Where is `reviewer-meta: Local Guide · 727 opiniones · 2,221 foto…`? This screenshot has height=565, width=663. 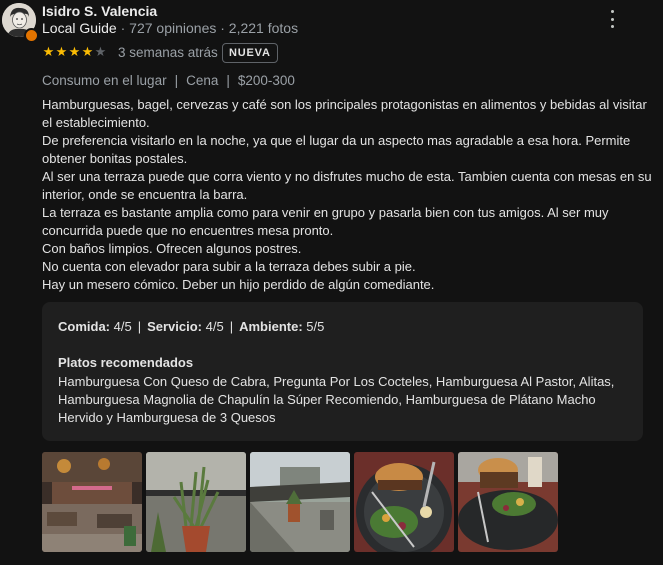 reviewer-meta: Local Guide · 727 opiniones · 2,221 foto… is located at coordinates (170, 28).